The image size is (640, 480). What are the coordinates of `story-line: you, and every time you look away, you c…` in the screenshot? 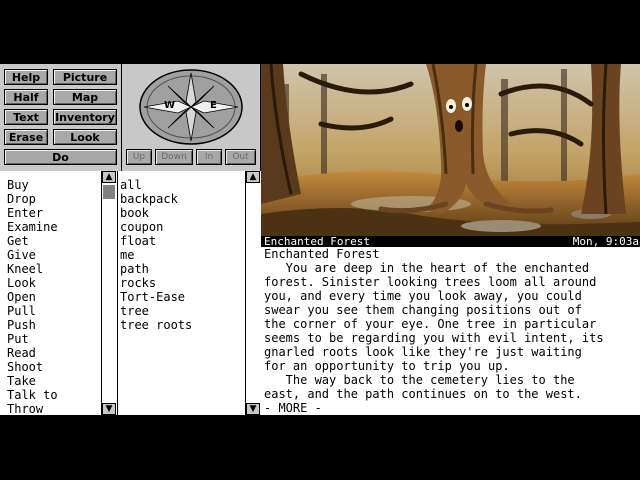 It's located at (423, 296).